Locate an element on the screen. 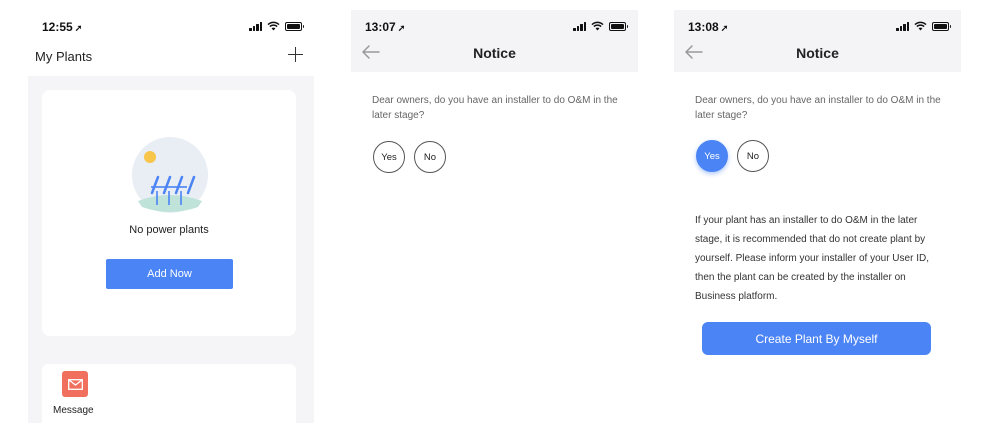  add-now-button: Add Now is located at coordinates (169, 274).